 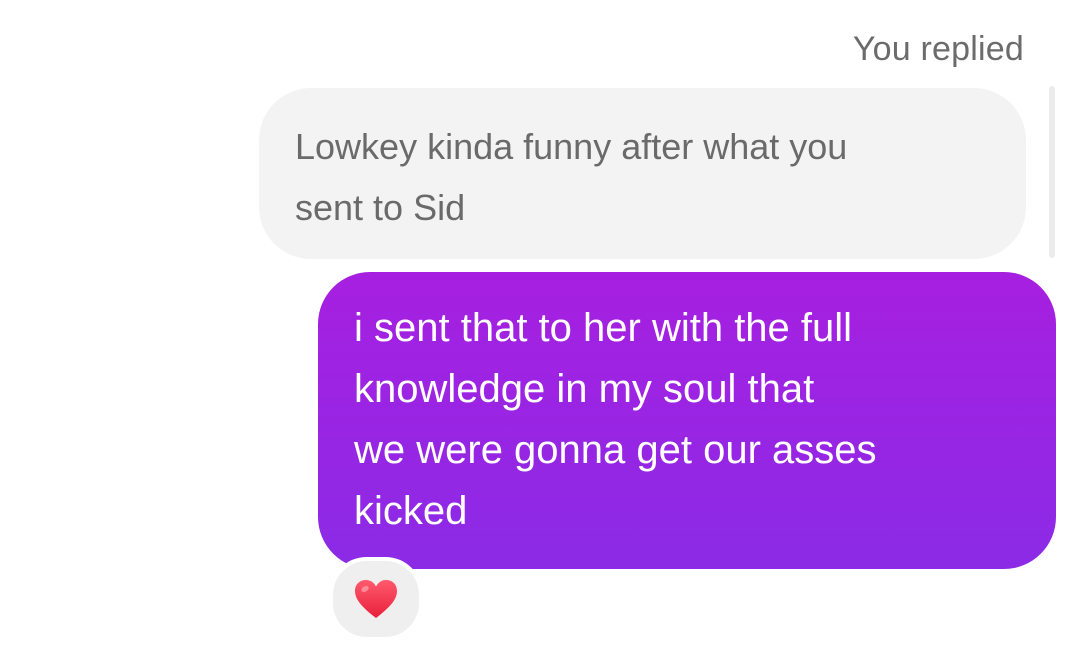 What do you see at coordinates (1052, 172) in the screenshot?
I see `reply-indicator-bar` at bounding box center [1052, 172].